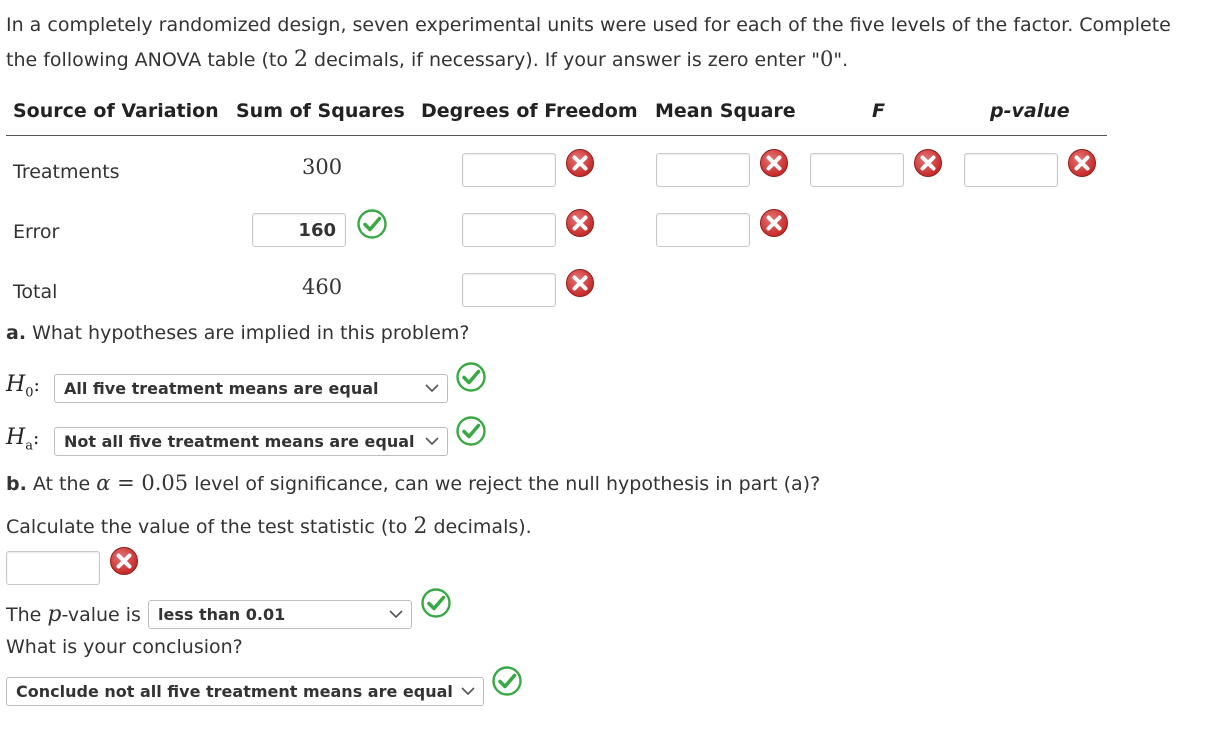 This screenshot has height=742, width=1210. What do you see at coordinates (165, 483) in the screenshot?
I see `alpha-value: 0.05` at bounding box center [165, 483].